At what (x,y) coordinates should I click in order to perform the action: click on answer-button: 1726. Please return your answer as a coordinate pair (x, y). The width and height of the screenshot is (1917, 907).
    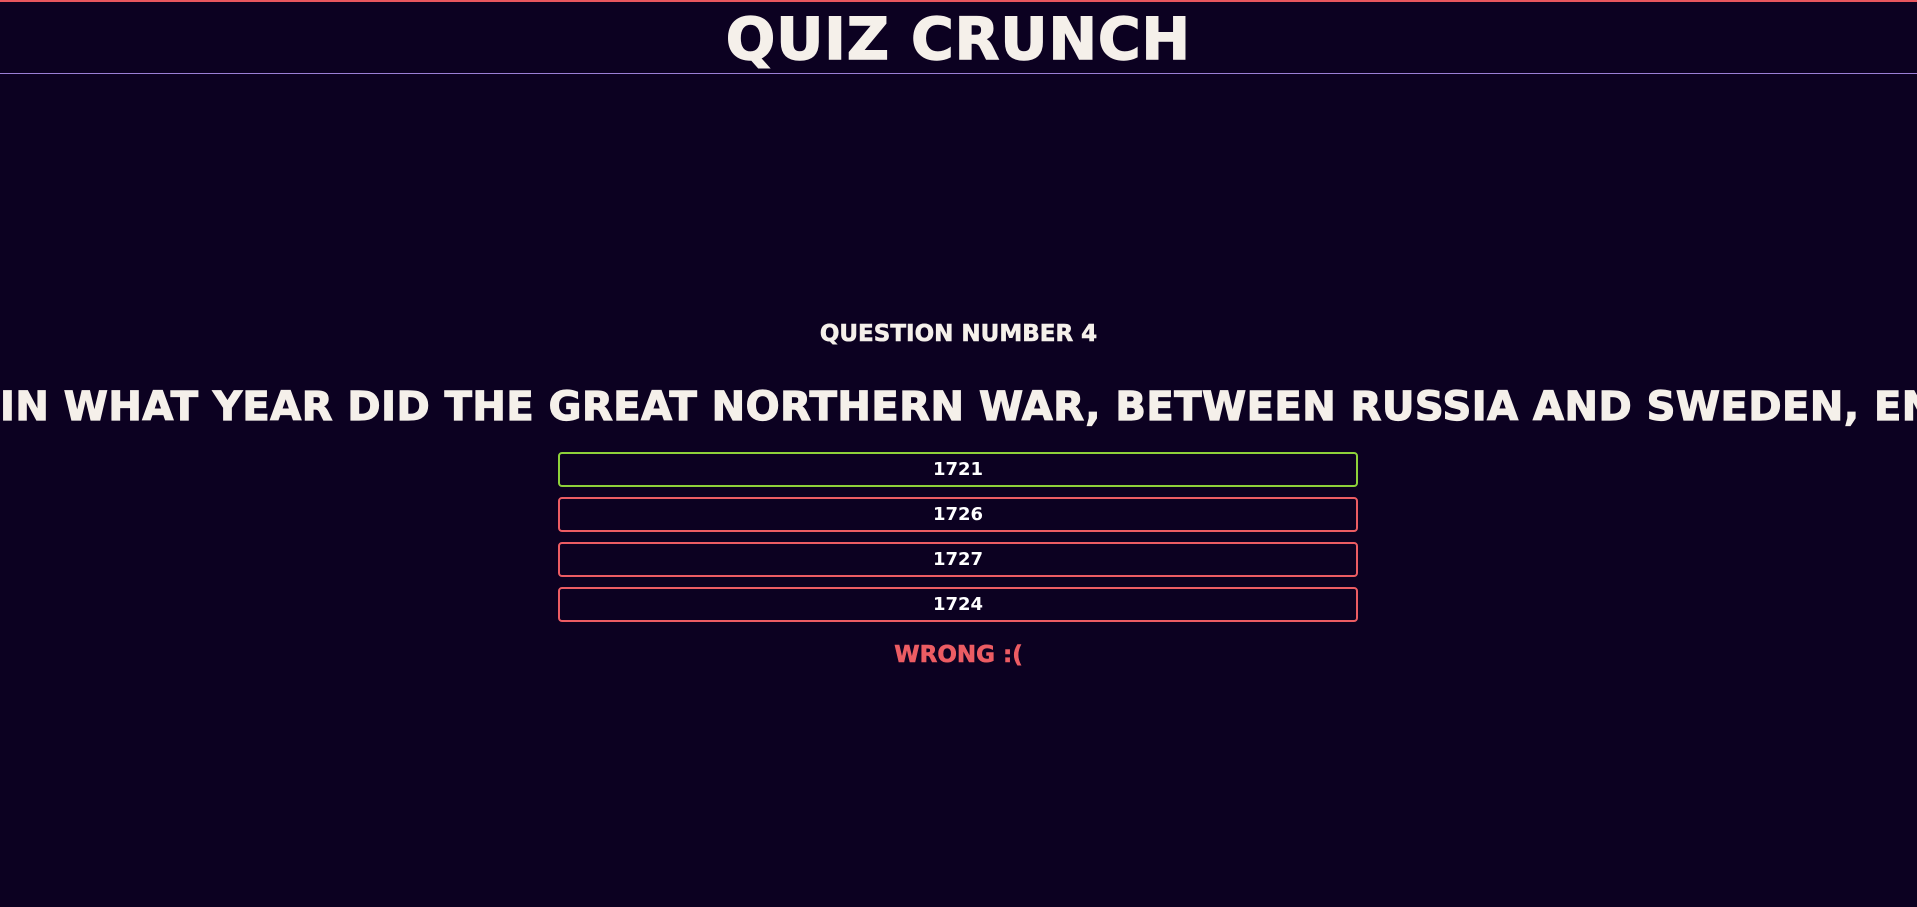
    Looking at the image, I should click on (958, 514).